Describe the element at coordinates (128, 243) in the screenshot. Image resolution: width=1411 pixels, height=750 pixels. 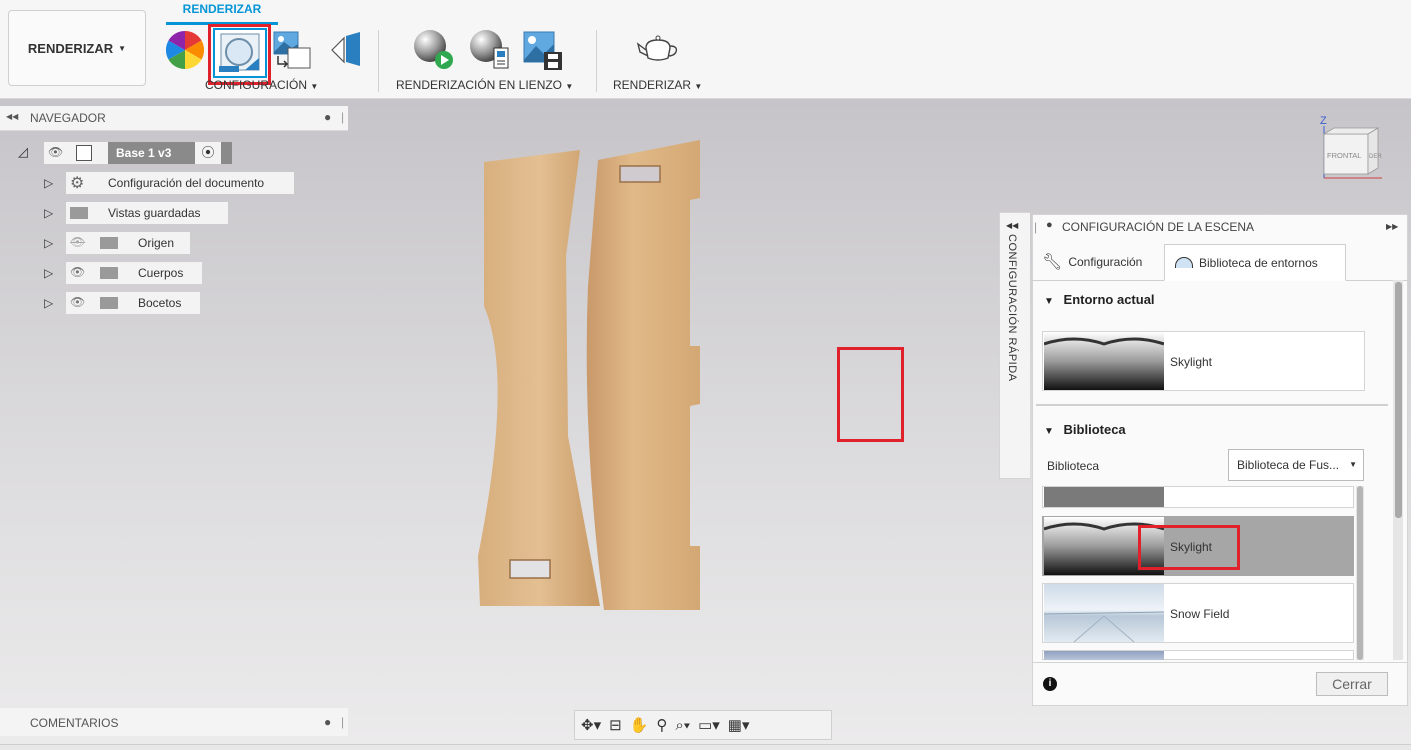
I see `tree-item-origen: 👁 Origen` at that location.